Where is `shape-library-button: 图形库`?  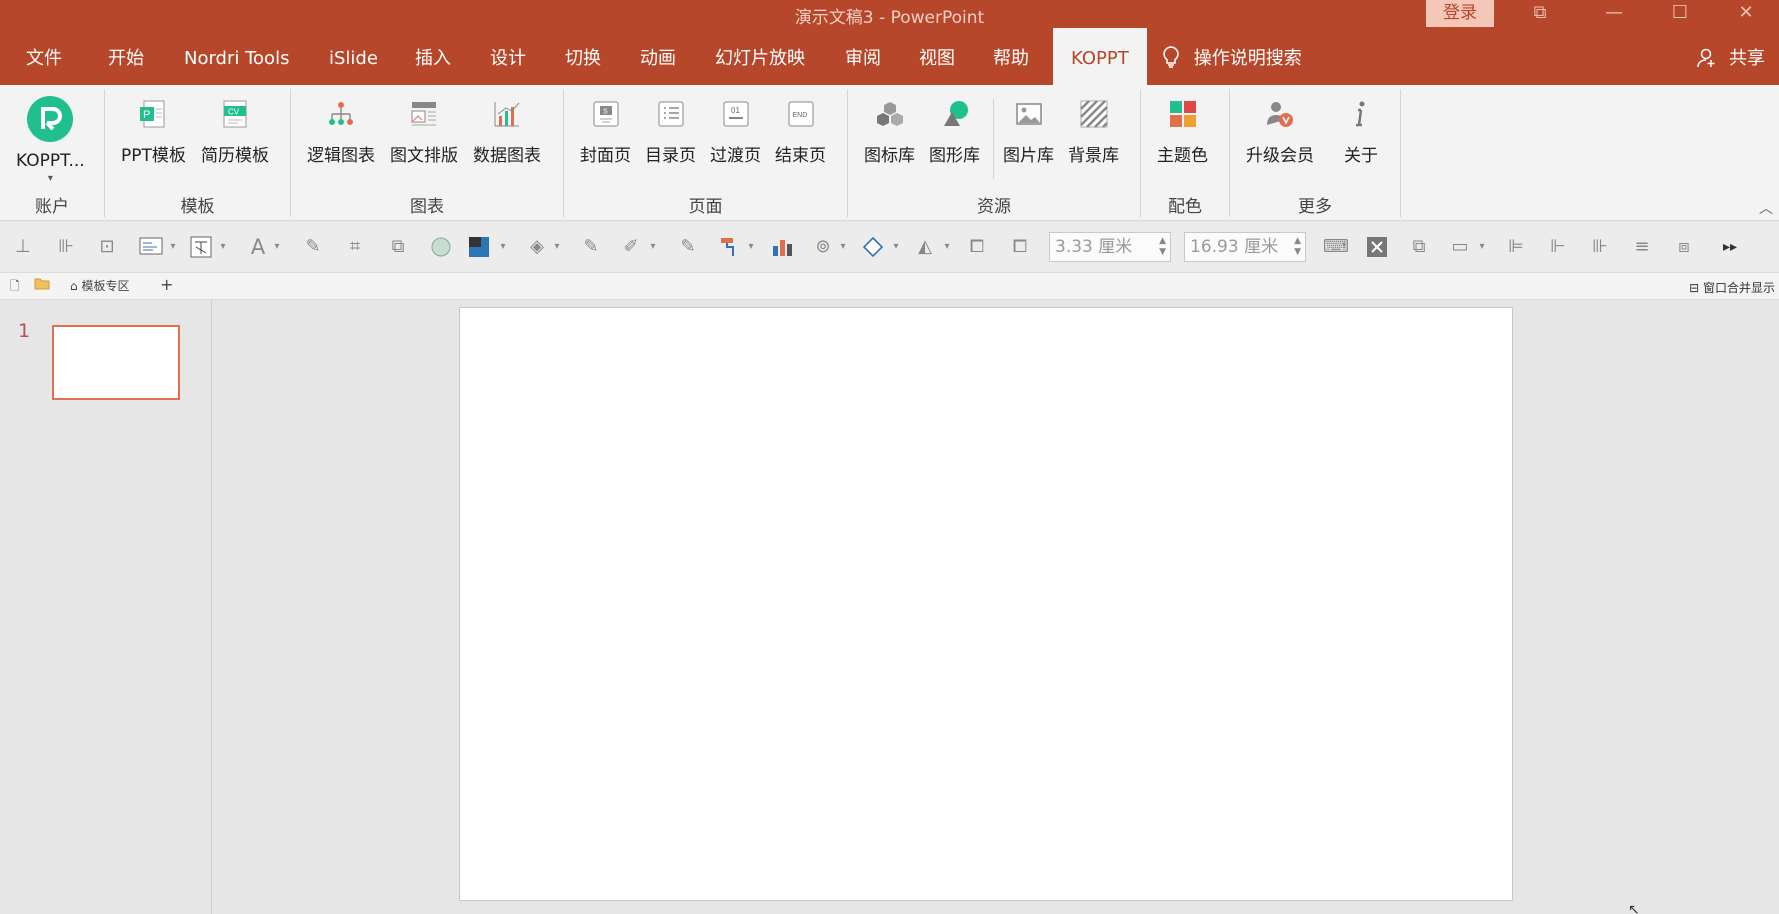
shape-library-button: 图形库 is located at coordinates (954, 132).